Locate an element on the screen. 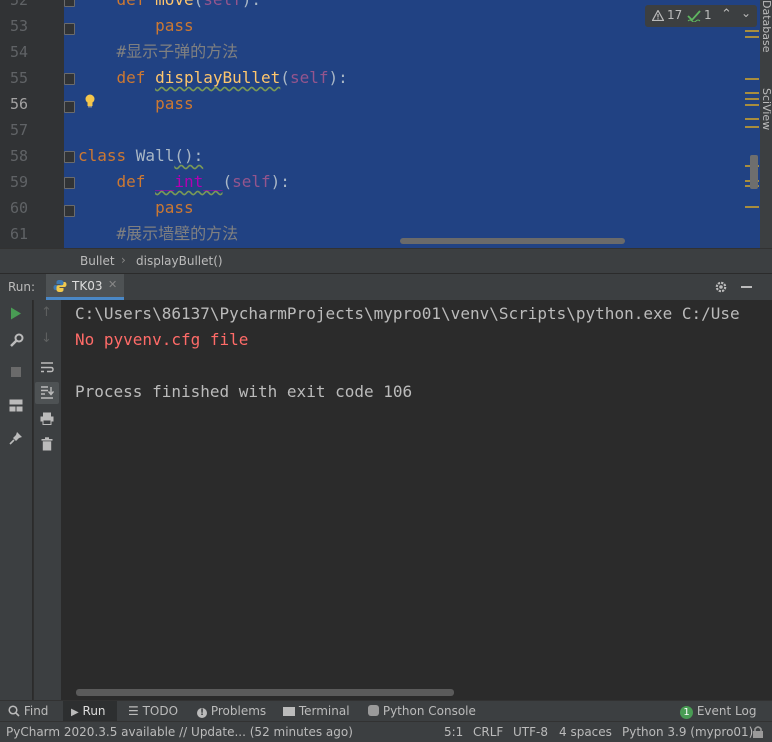 This screenshot has width=772, height=742. intention-bulb-icon is located at coordinates (90, 101).